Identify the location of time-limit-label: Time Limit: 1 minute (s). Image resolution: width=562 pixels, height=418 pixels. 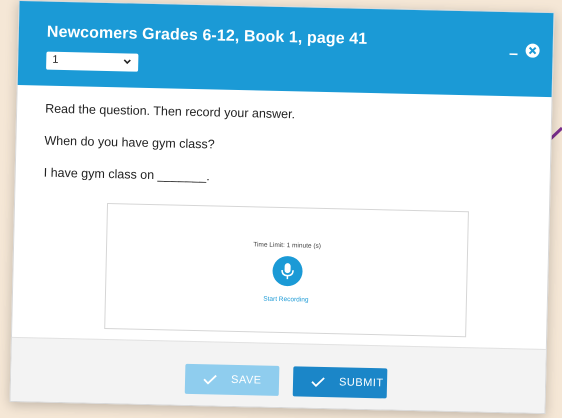
(287, 245).